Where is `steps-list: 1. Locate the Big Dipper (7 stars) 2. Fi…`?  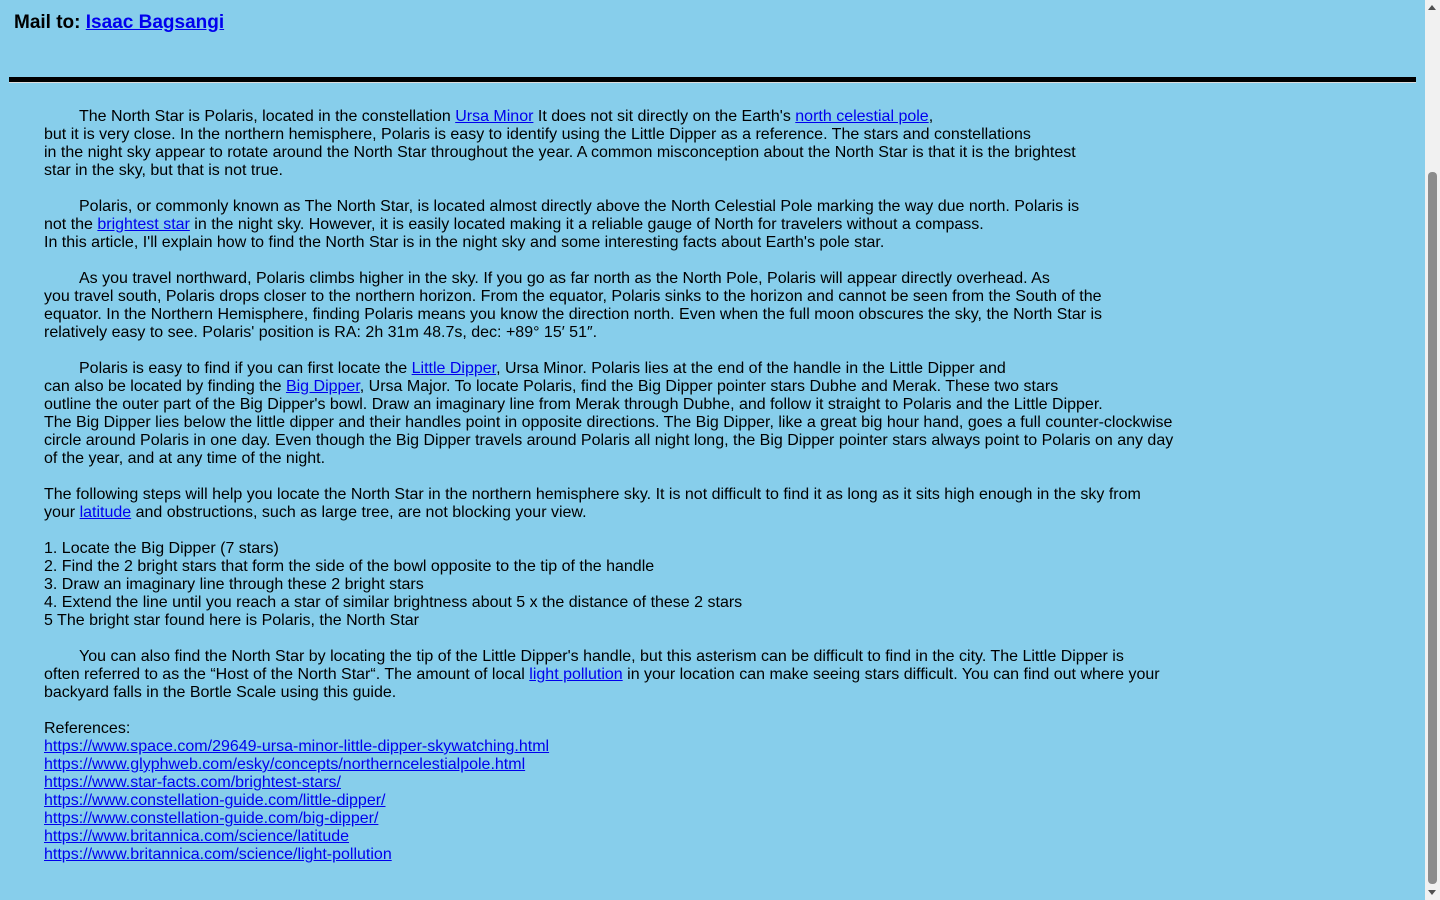
steps-list: 1. Locate the Big Dipper (7 stars) 2. Fi… is located at coordinates (634, 585).